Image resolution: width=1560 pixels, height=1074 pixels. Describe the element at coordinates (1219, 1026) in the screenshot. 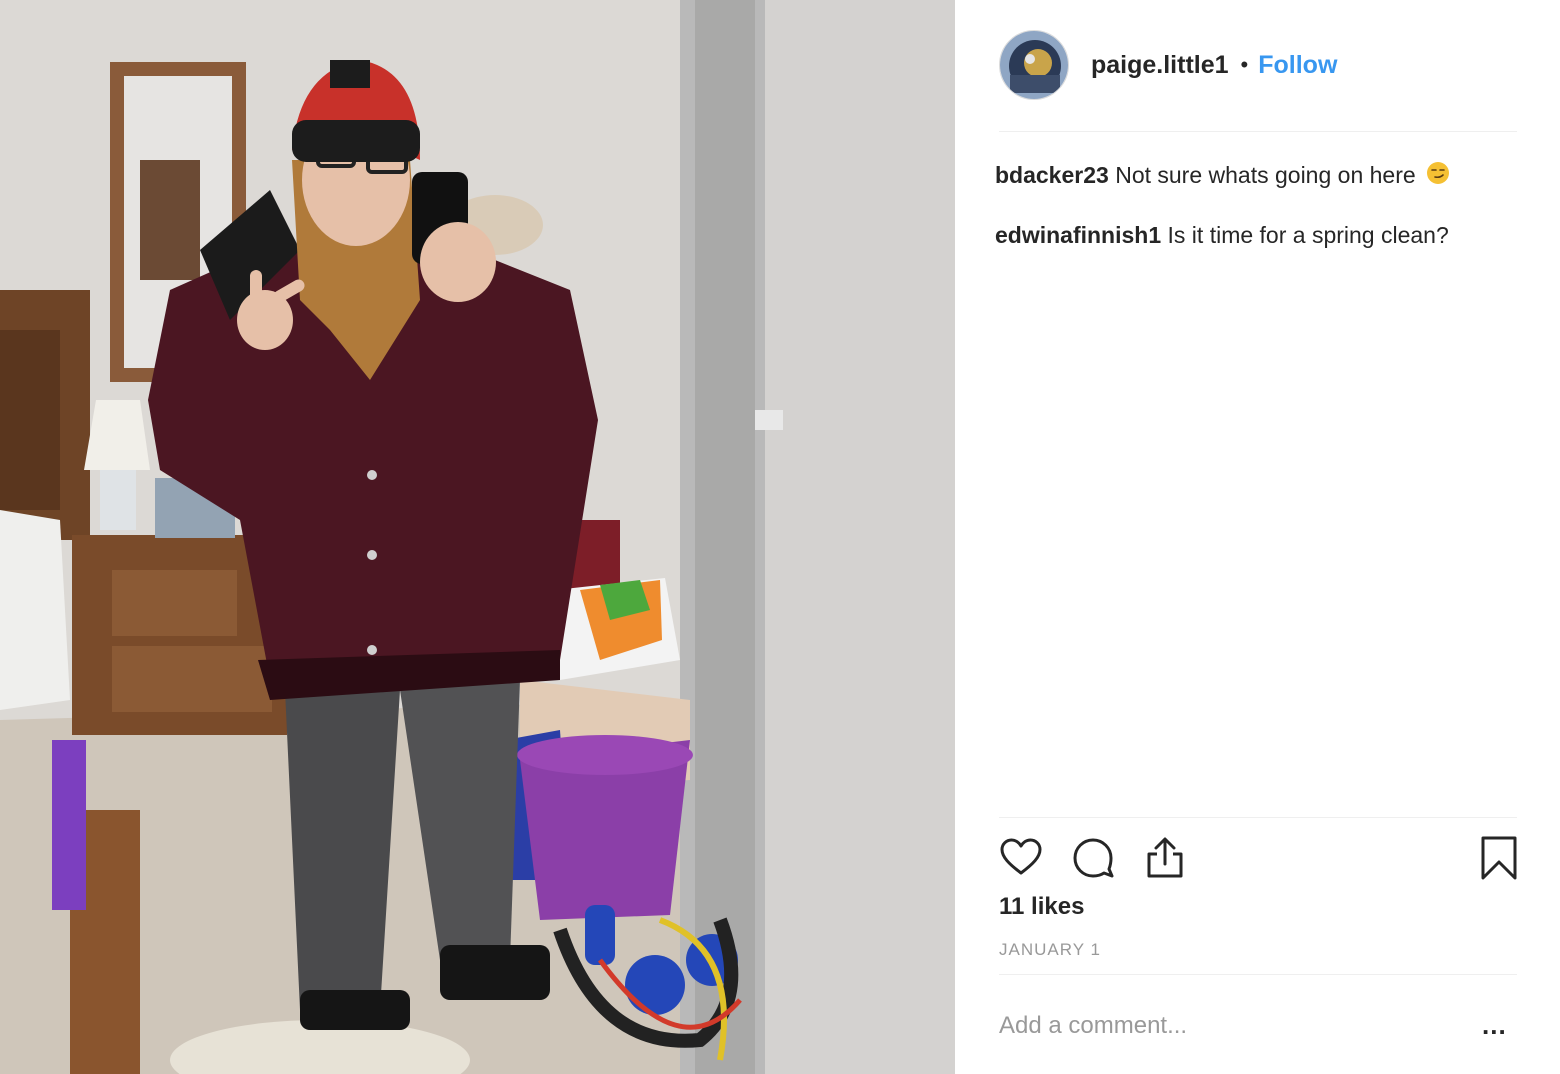

I see `add-comment-input` at that location.